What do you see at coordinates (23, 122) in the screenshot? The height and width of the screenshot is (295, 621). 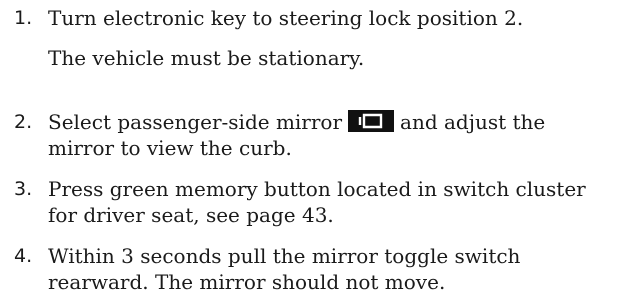 I see `step-number: 2.` at bounding box center [23, 122].